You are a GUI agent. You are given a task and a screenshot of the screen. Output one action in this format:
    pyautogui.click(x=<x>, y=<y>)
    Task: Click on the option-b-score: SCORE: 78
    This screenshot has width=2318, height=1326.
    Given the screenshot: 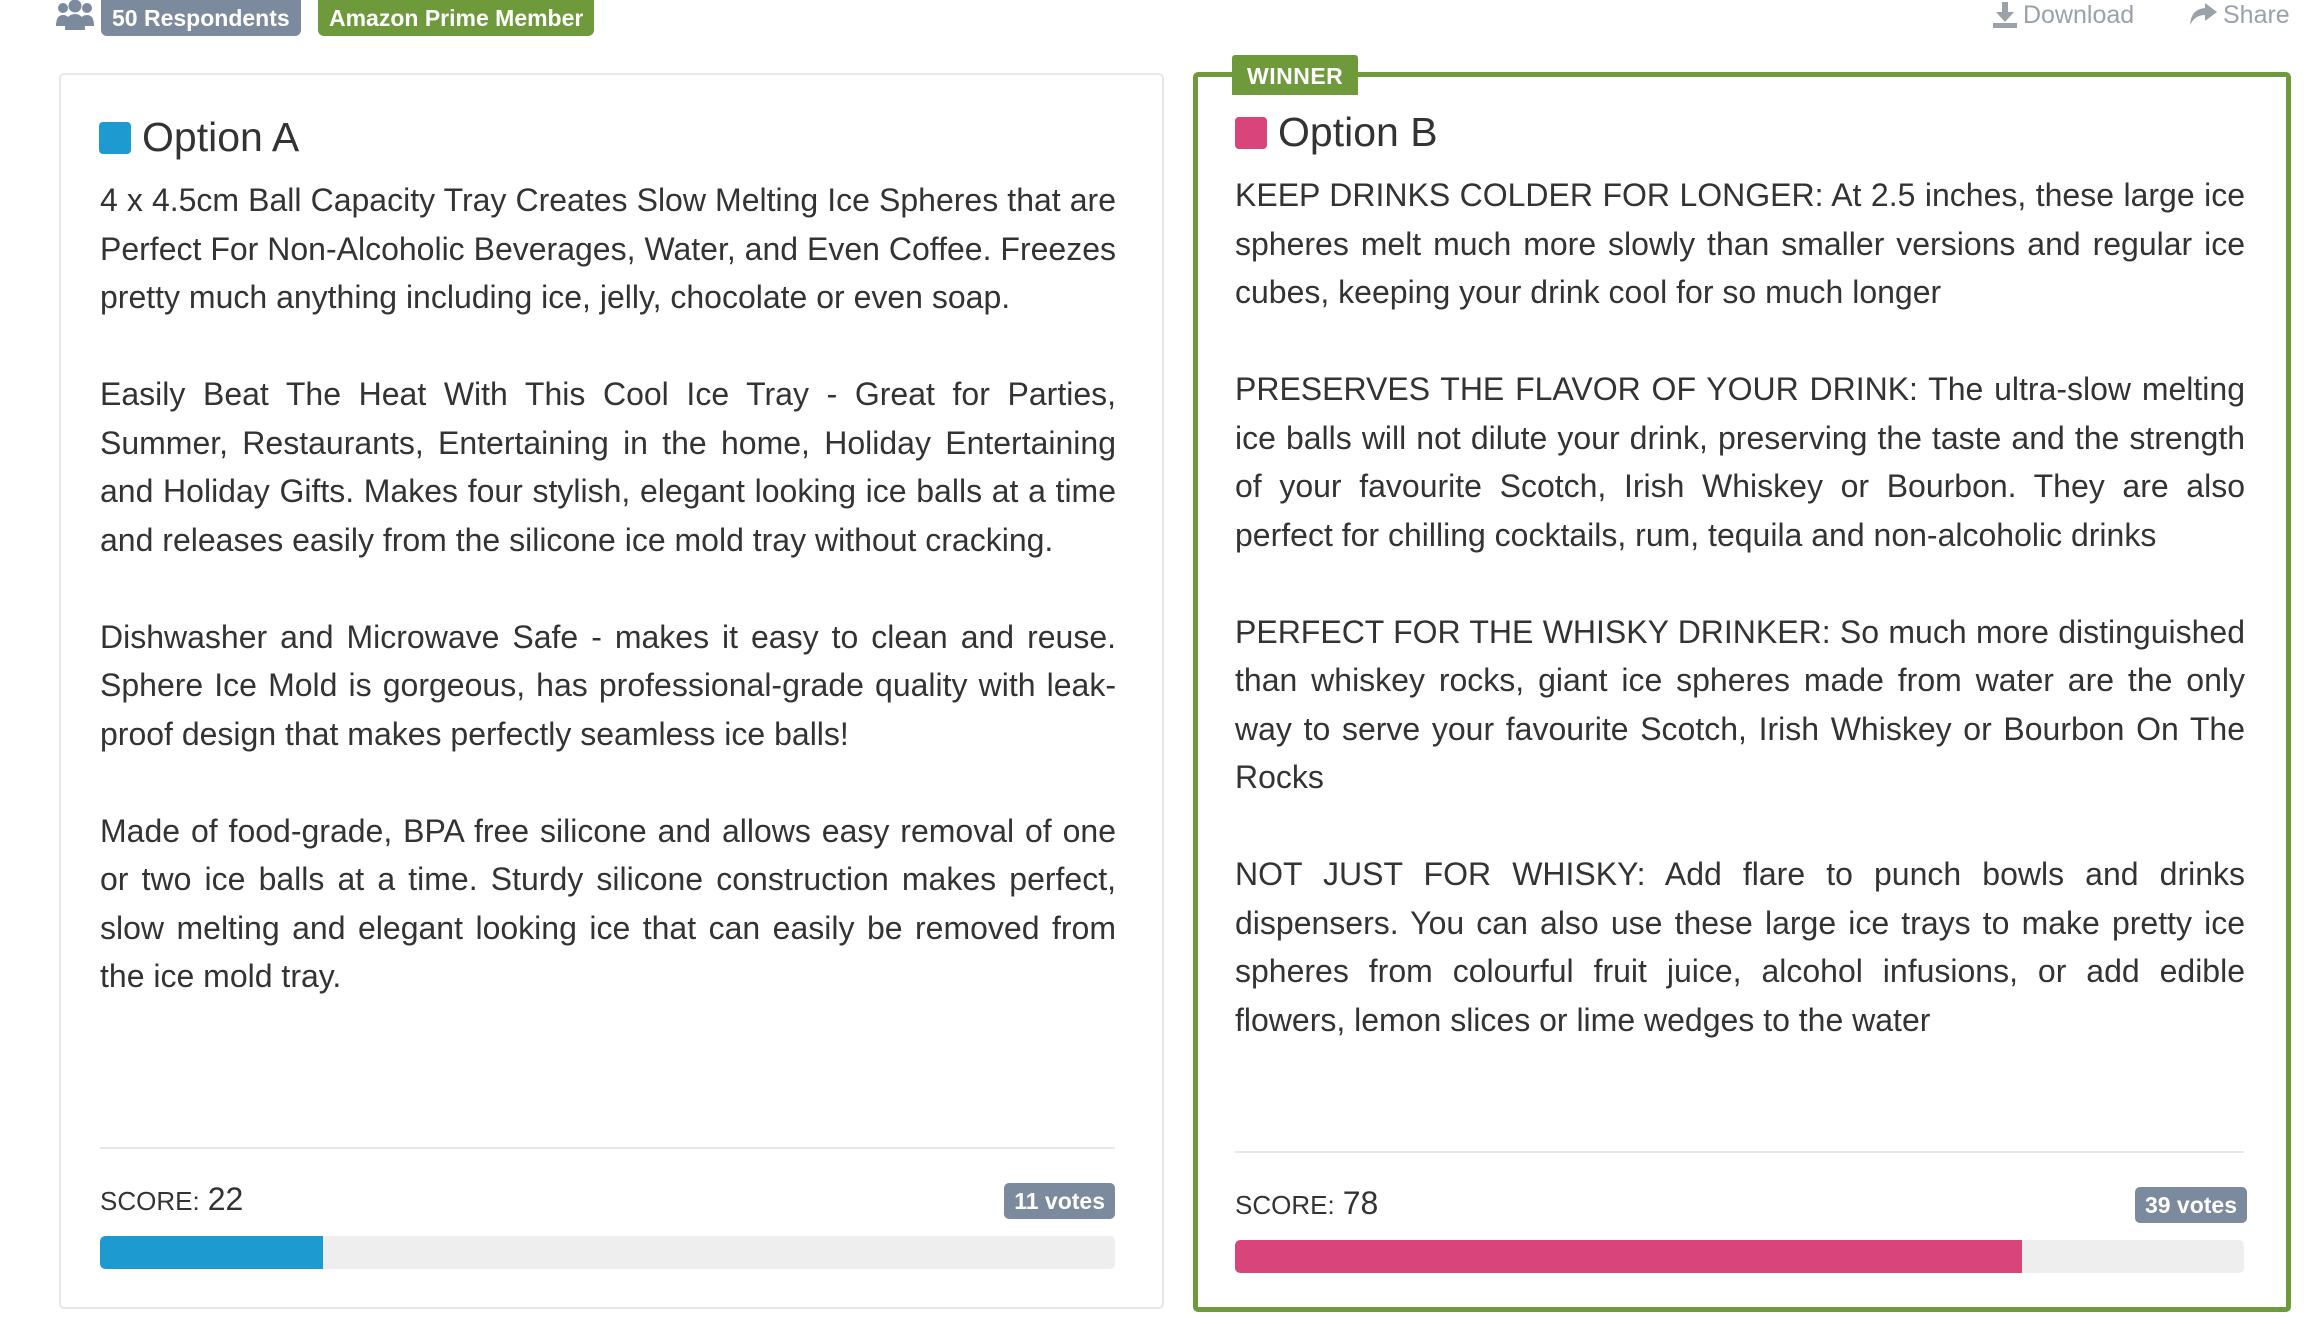 What is the action you would take?
    pyautogui.click(x=1306, y=1203)
    